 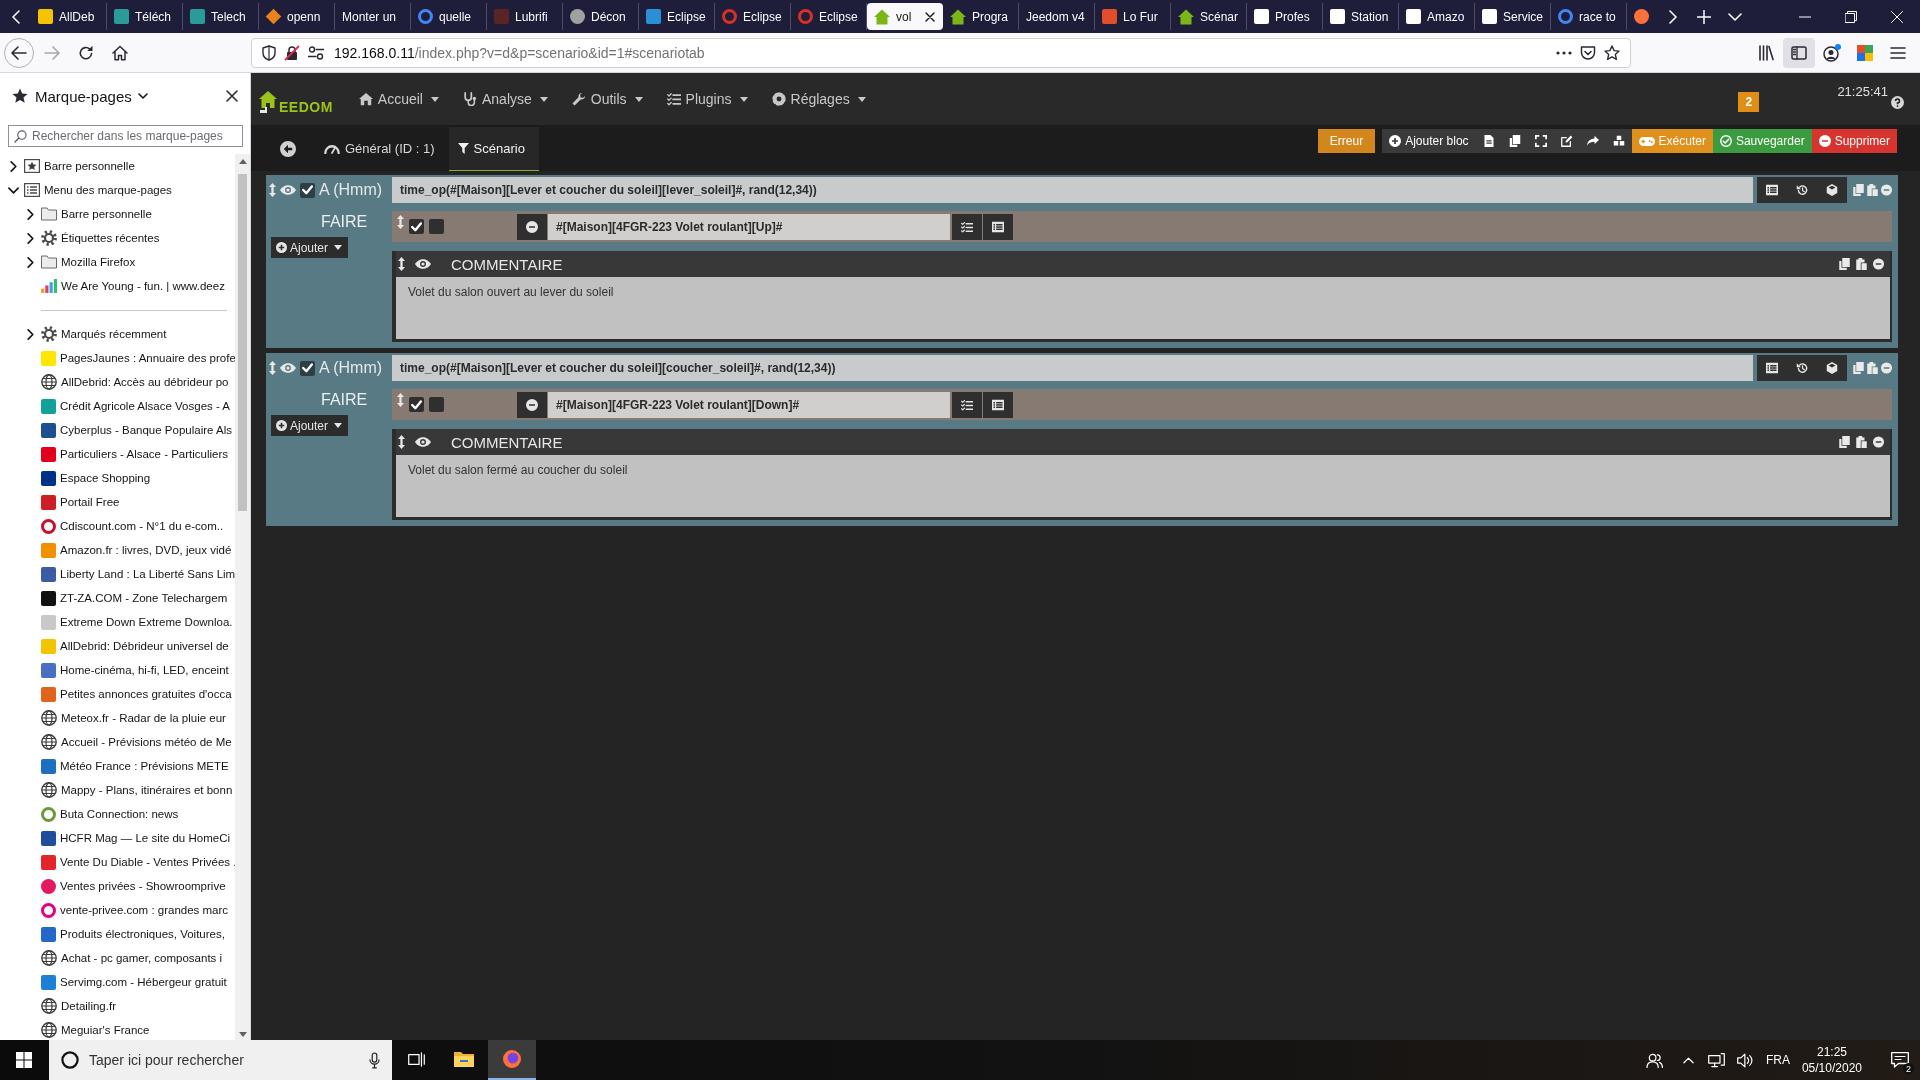 What do you see at coordinates (129, 622) in the screenshot?
I see `bookmark-item: Extreme Down Extreme Downloa.` at bounding box center [129, 622].